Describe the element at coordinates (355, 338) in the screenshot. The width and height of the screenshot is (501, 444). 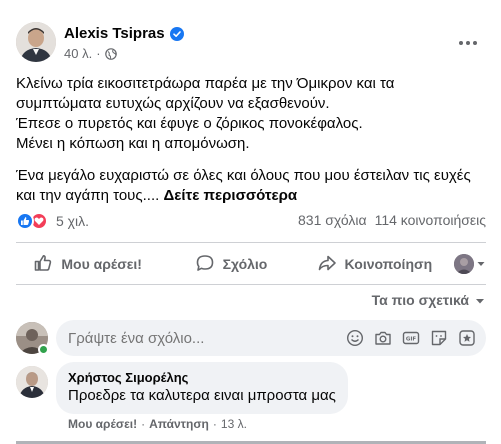
I see `emoji-icon` at that location.